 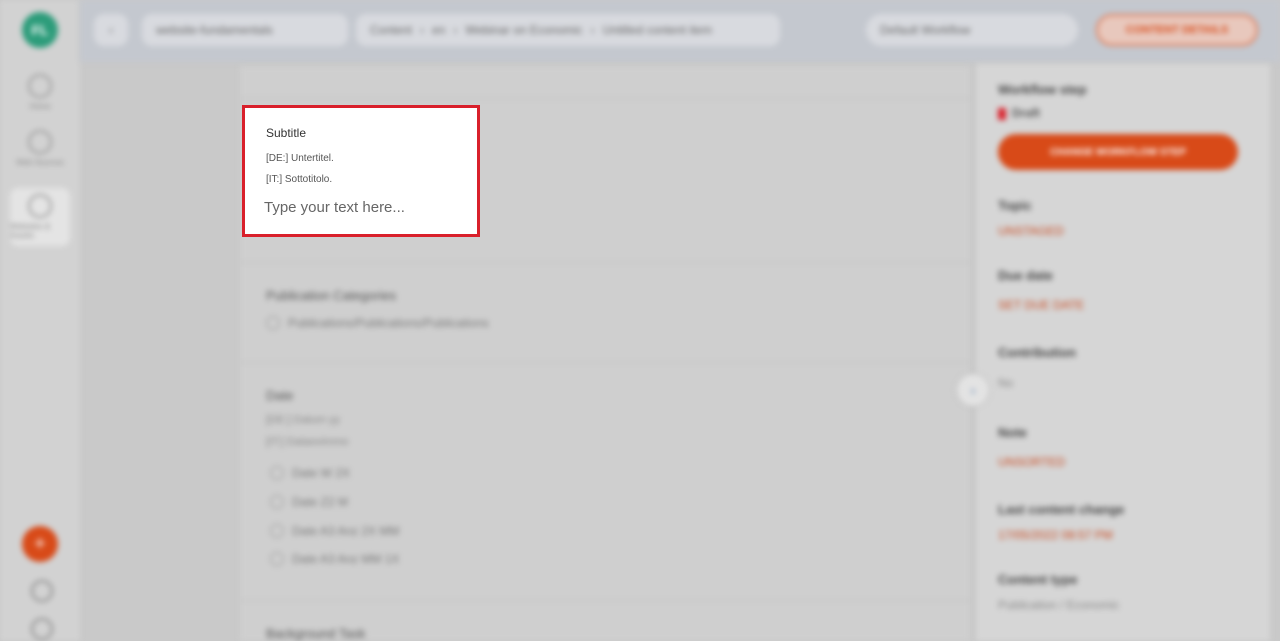 I want to click on note-label: Note, so click(x=1012, y=432).